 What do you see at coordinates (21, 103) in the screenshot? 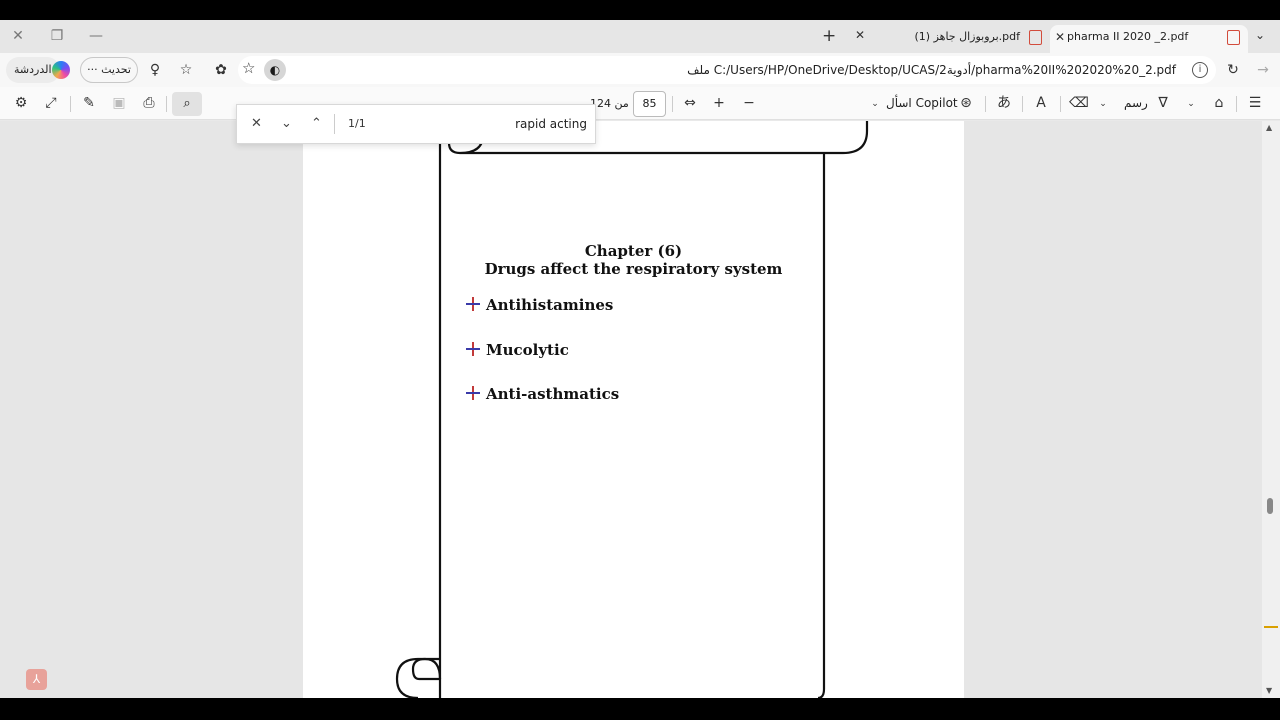
I see `settings-icon: ⚙` at bounding box center [21, 103].